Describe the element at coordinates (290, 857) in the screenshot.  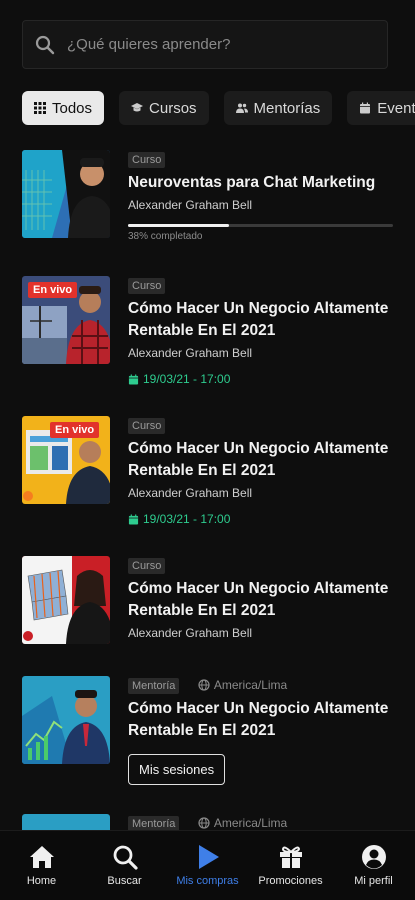
I see `gift-icon` at that location.